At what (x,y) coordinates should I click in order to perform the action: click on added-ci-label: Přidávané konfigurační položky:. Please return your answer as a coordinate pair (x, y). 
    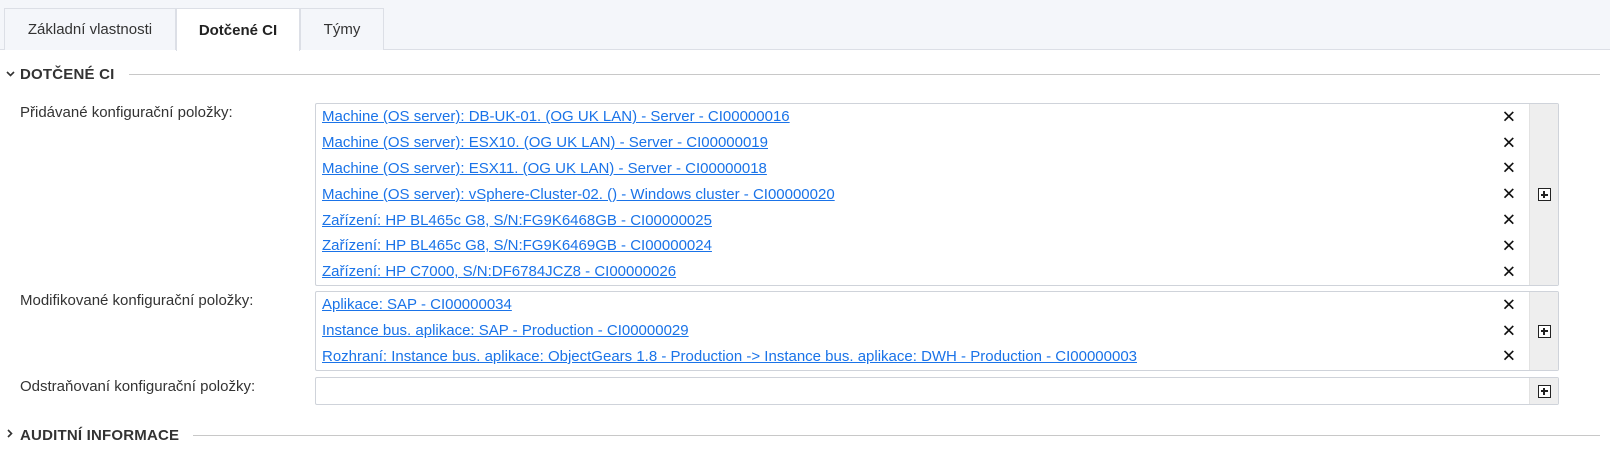
    Looking at the image, I should click on (126, 112).